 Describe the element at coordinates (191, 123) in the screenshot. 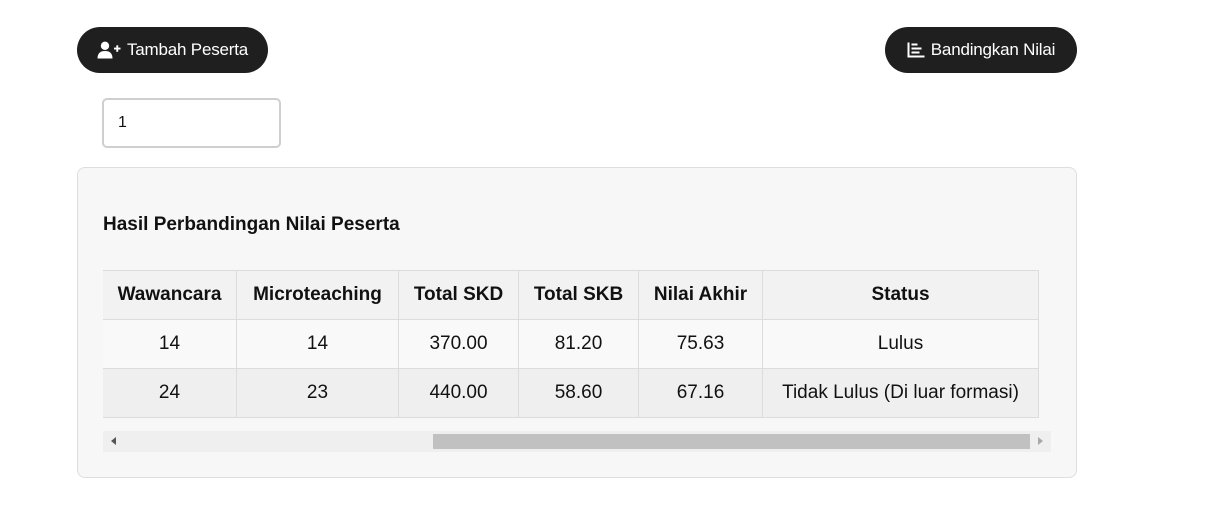

I see `participant-count-input` at that location.